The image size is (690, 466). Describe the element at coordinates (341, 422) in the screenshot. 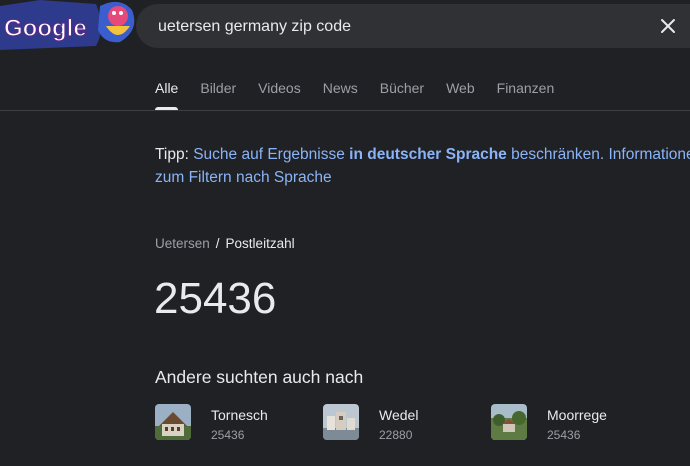

I see `wedel-thumbnail` at that location.